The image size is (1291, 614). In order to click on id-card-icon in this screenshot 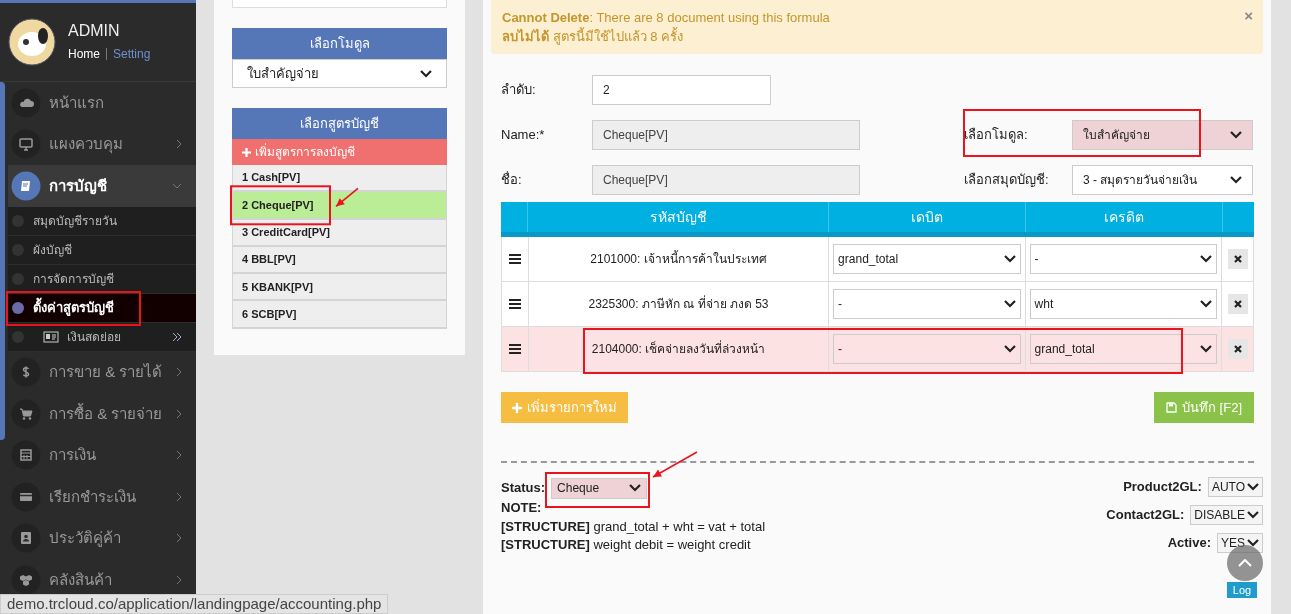, I will do `click(51, 336)`.